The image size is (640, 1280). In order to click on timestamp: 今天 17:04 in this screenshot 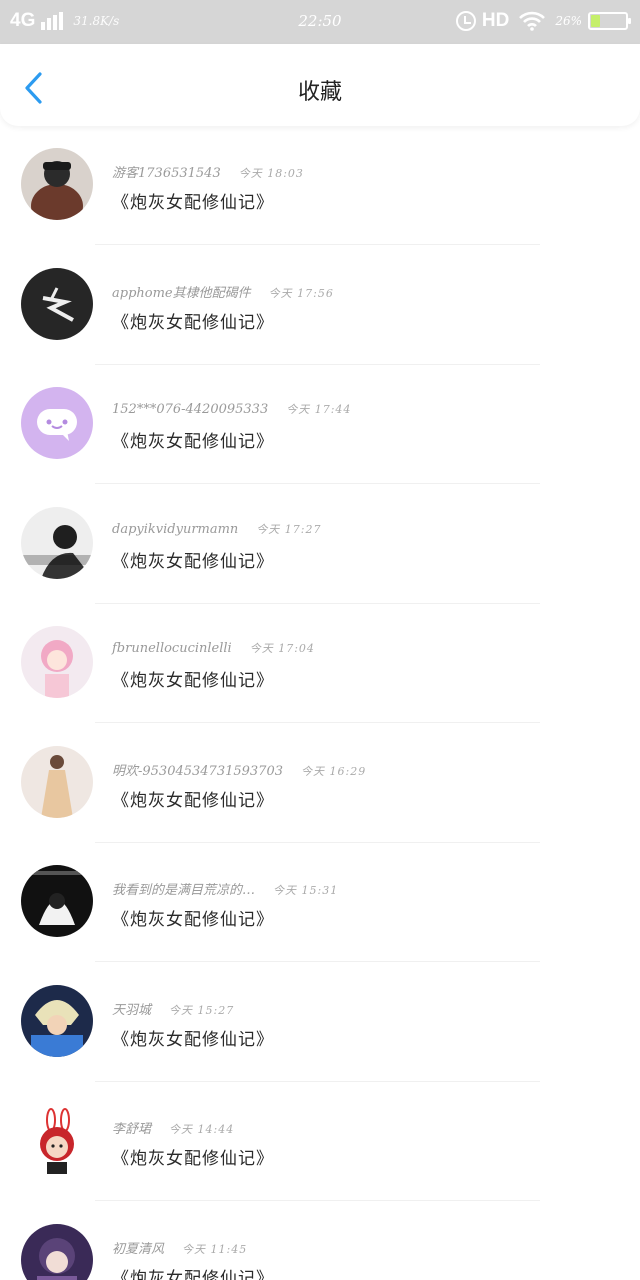, I will do `click(282, 648)`.